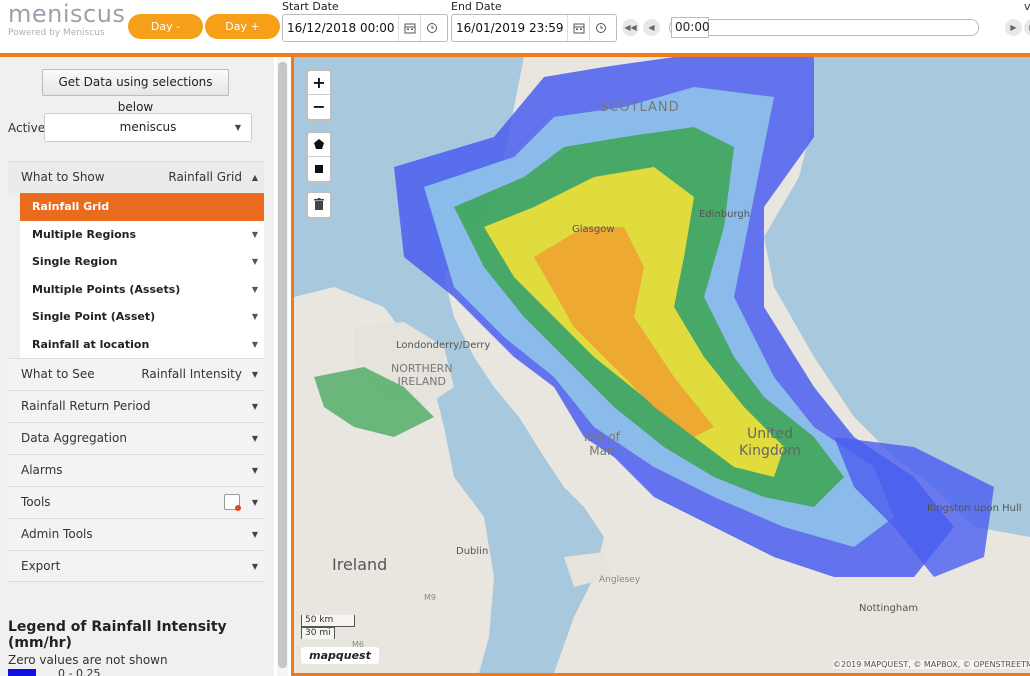 This screenshot has height=676, width=1030. What do you see at coordinates (640, 107) in the screenshot?
I see `label-scotland: SCOTLAND` at bounding box center [640, 107].